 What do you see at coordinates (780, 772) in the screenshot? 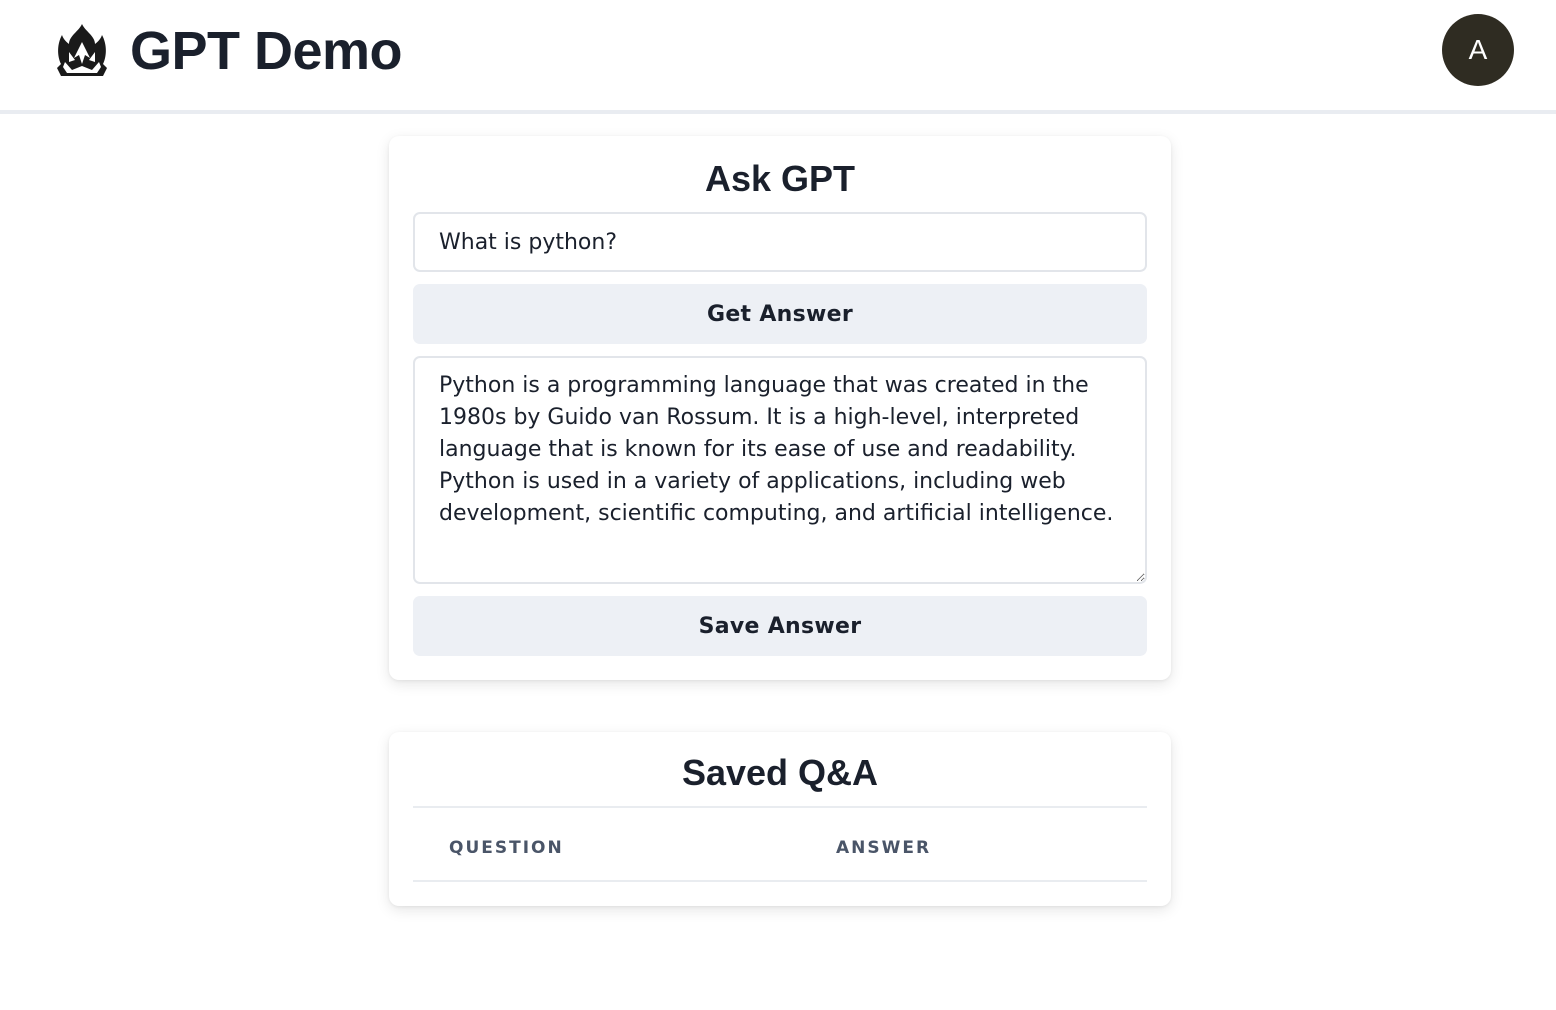
I see `saved-qa-title: Saved Q&A` at bounding box center [780, 772].